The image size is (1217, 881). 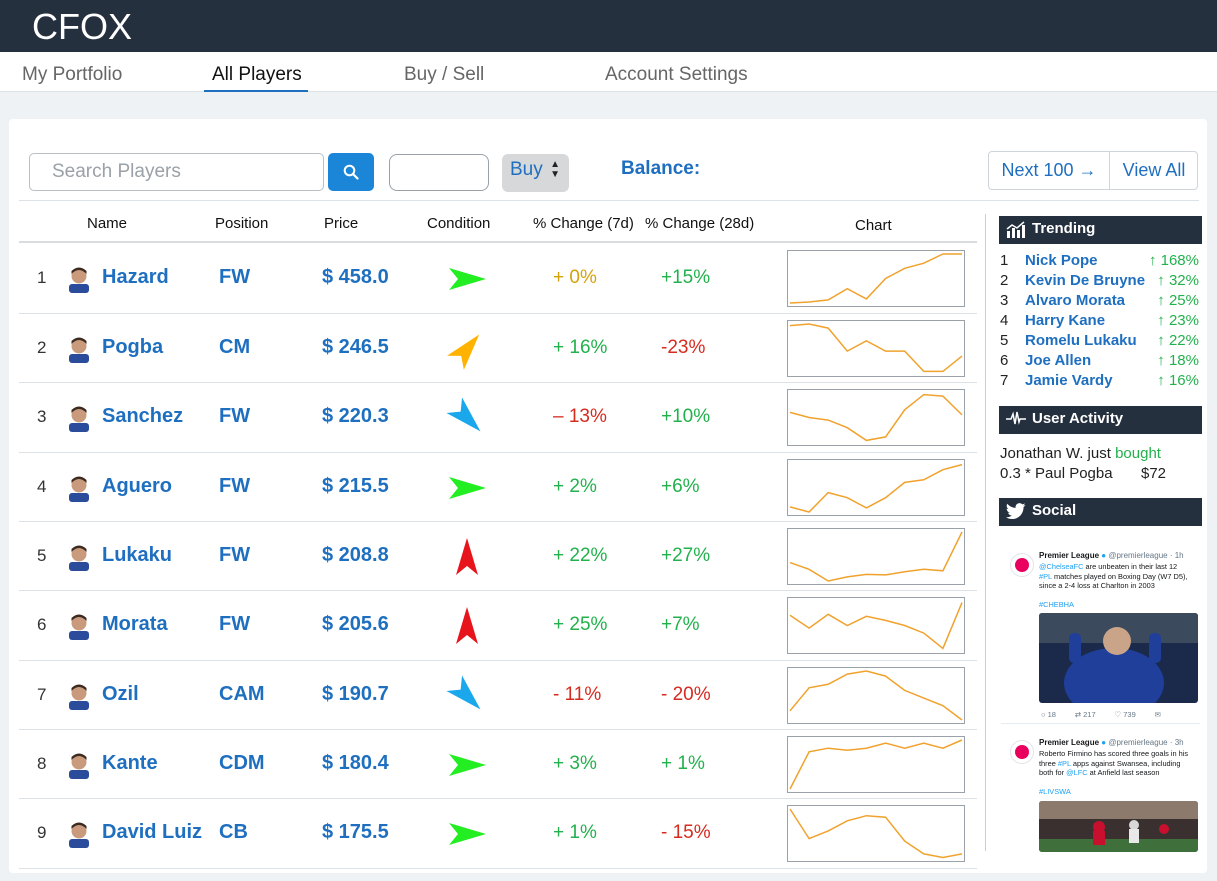 I want to click on trending-item: 4 Harry Kane ↑ 23%, so click(x=1105, y=322).